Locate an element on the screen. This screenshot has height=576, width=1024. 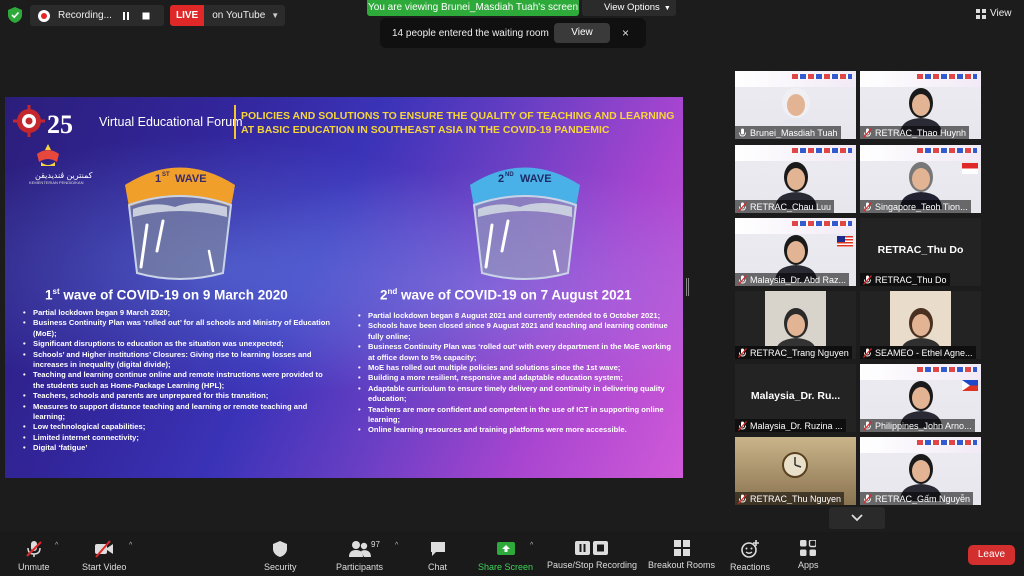
participant-tile: RETRAC_Thu Nguyen is located at coordinates (795, 471).